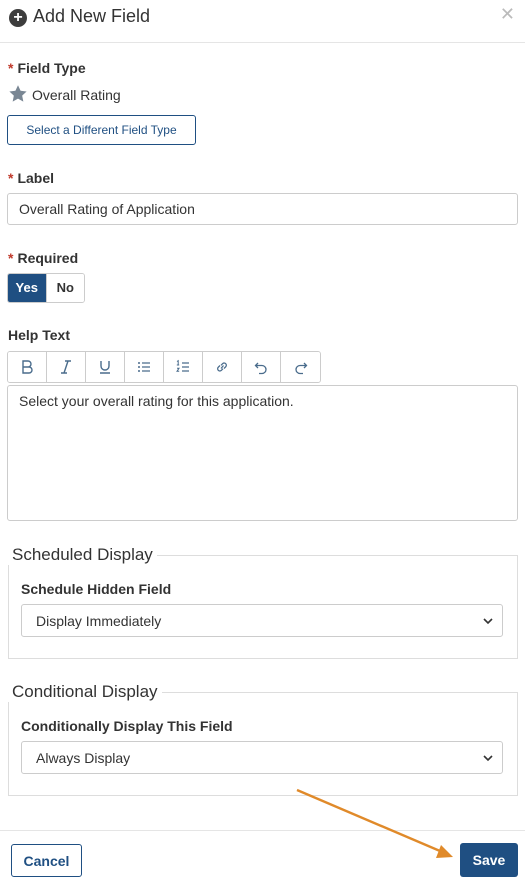 This screenshot has width=525, height=888. Describe the element at coordinates (18, 18) in the screenshot. I see `plus-circle-icon: +` at that location.